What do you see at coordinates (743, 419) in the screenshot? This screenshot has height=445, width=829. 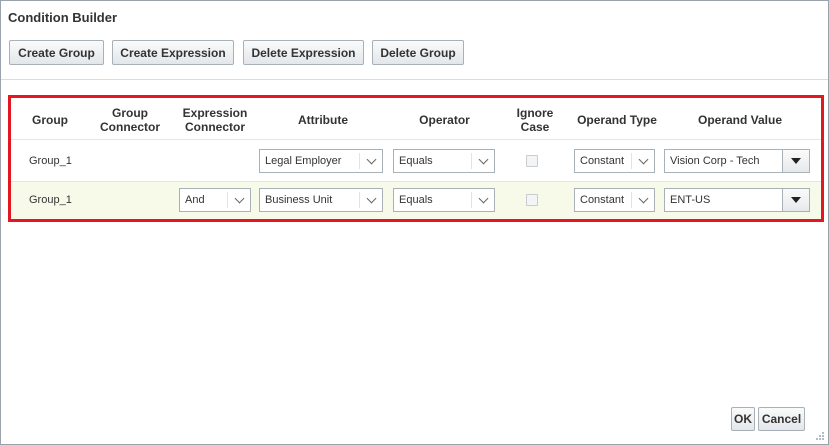 I see `ok-button: OK` at bounding box center [743, 419].